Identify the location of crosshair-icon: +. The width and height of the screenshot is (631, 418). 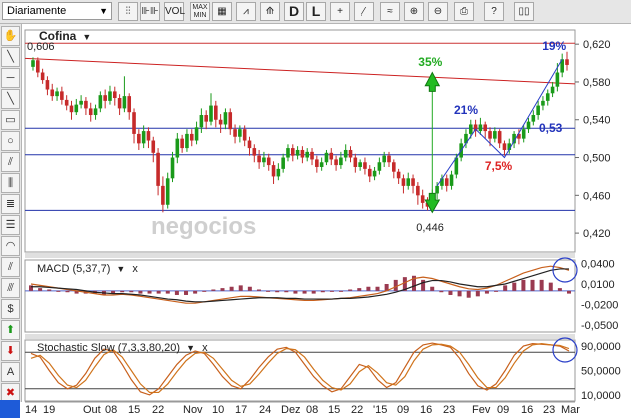
(340, 11).